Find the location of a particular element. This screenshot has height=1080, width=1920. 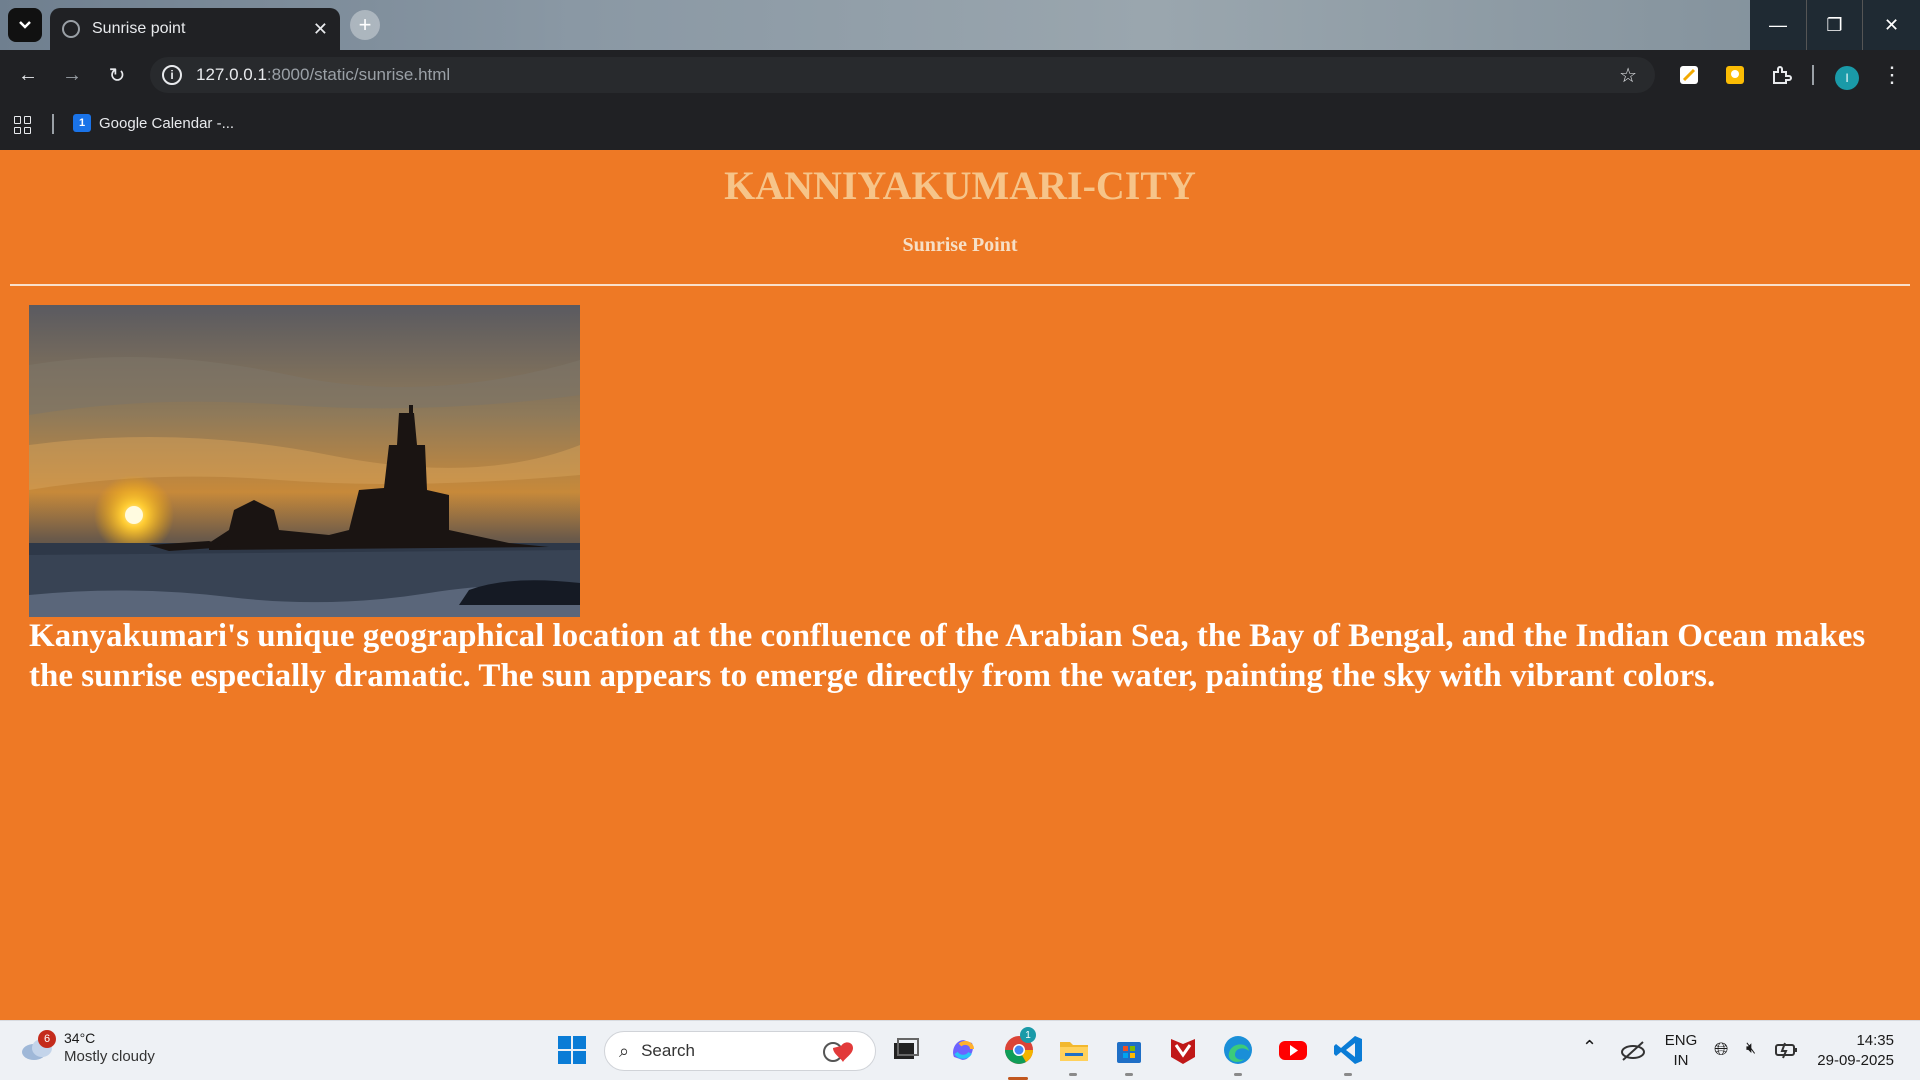

close-window-button: ✕ is located at coordinates (1891, 25).